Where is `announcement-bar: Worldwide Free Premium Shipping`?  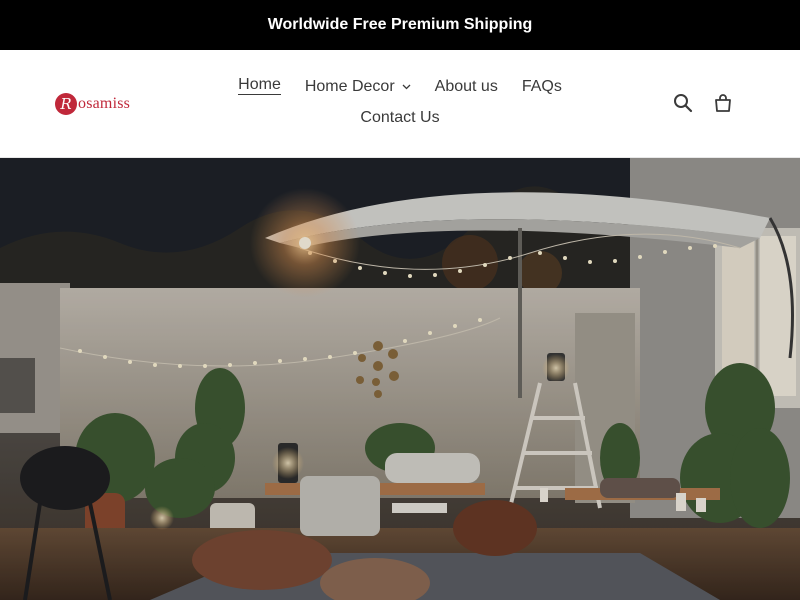
announcement-bar: Worldwide Free Premium Shipping is located at coordinates (400, 25).